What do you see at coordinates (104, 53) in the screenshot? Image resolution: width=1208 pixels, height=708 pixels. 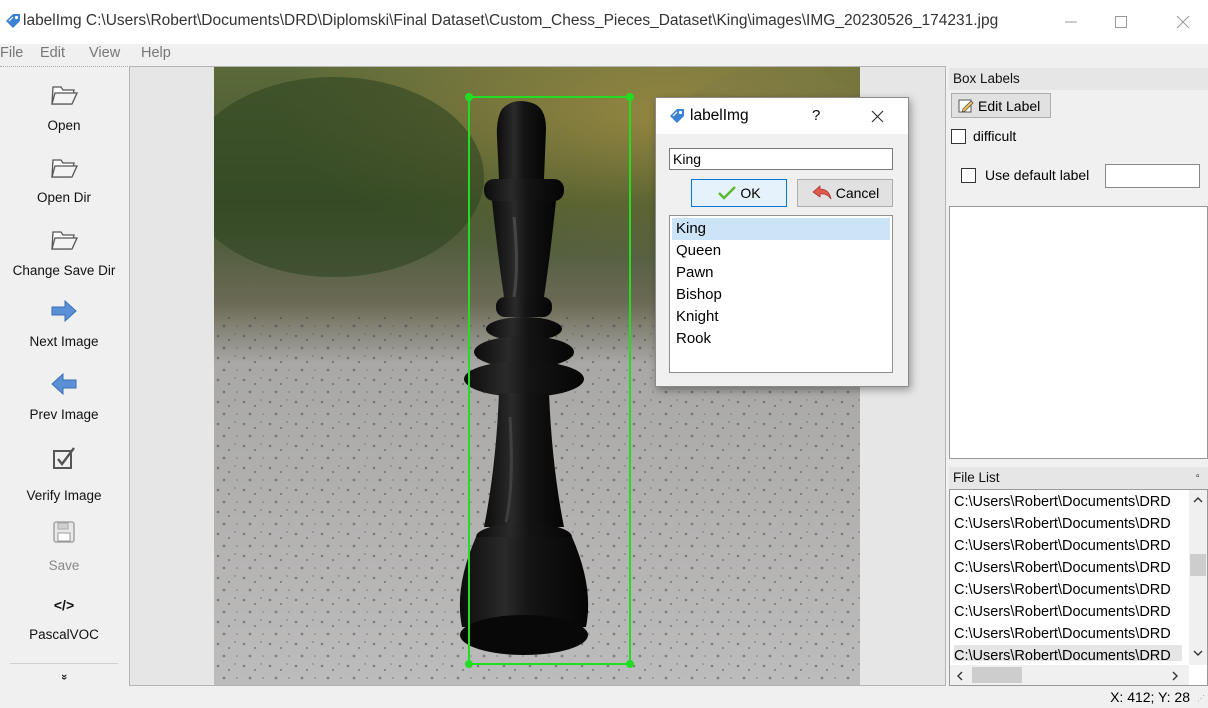 I see `menu-view: View` at bounding box center [104, 53].